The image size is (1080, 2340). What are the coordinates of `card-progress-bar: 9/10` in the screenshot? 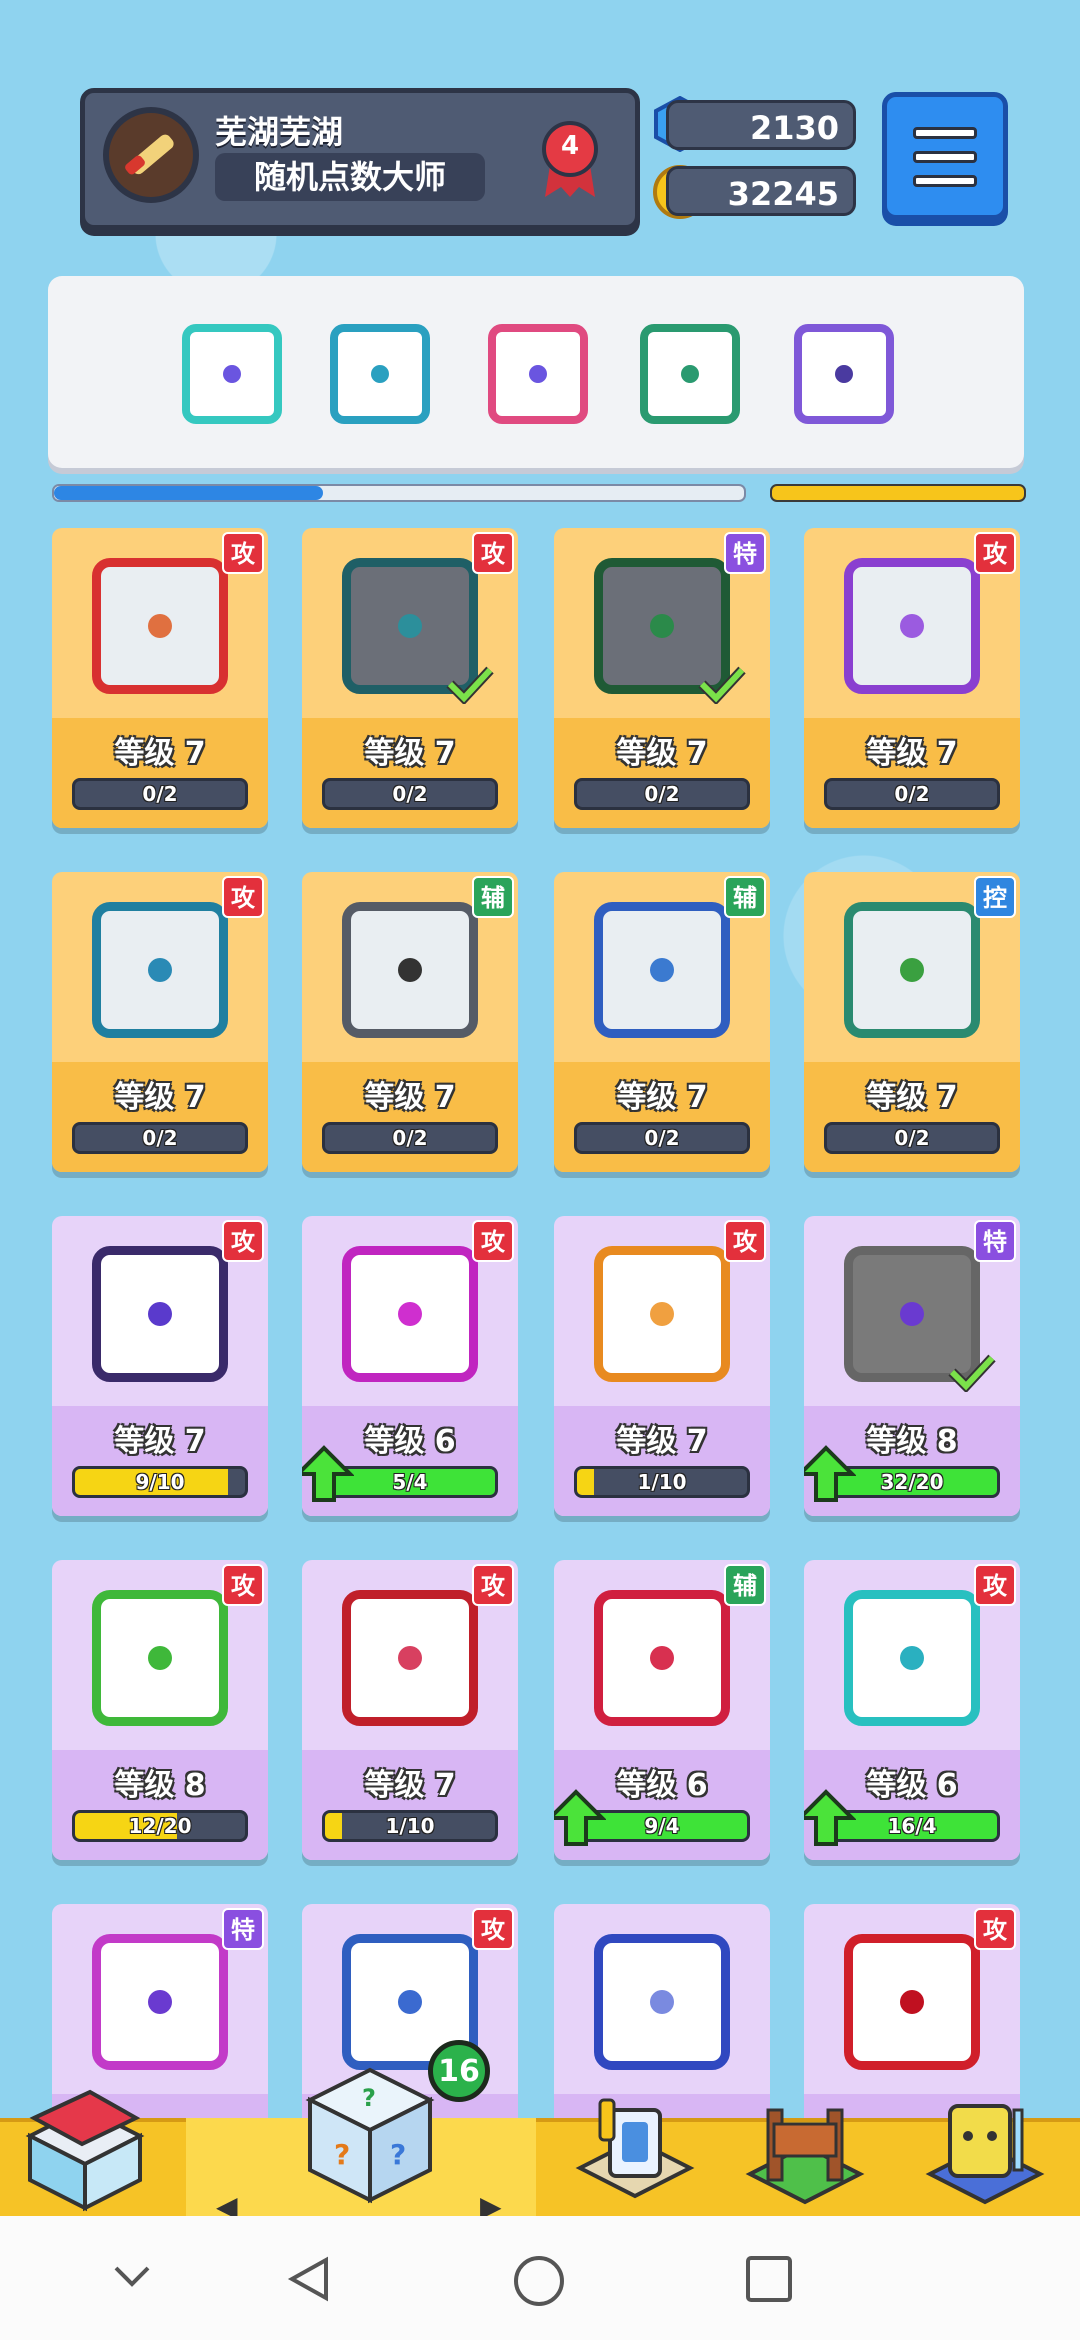 It's located at (160, 1482).